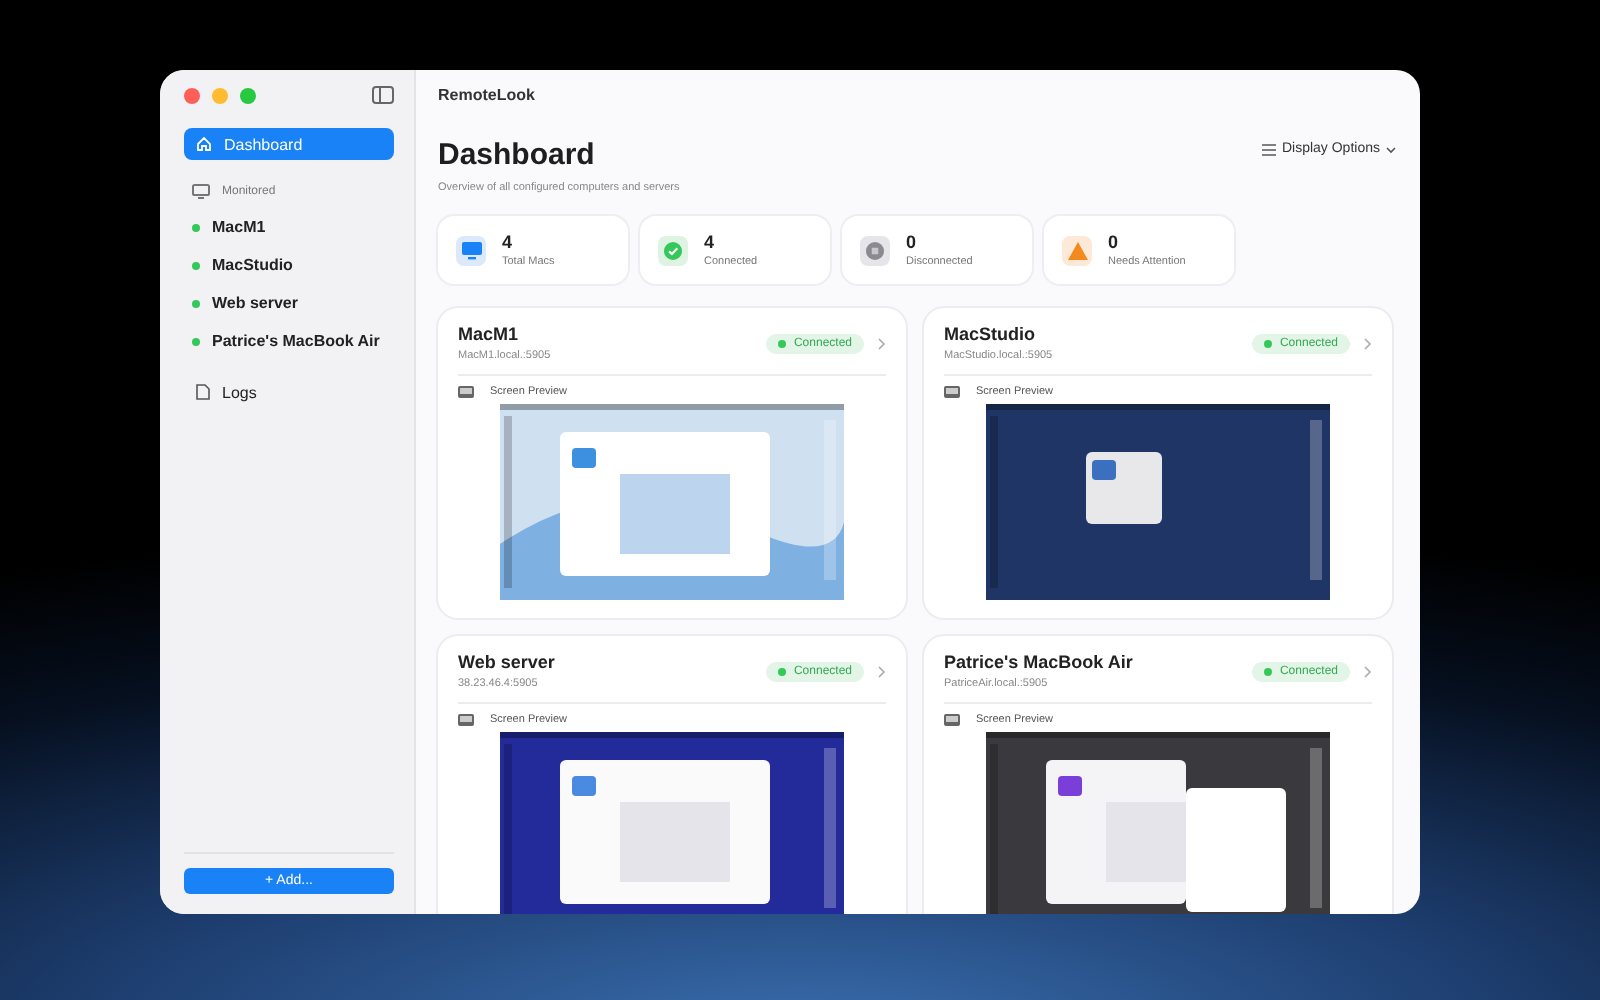  What do you see at coordinates (487, 95) in the screenshot?
I see `window-title: RemoteLook` at bounding box center [487, 95].